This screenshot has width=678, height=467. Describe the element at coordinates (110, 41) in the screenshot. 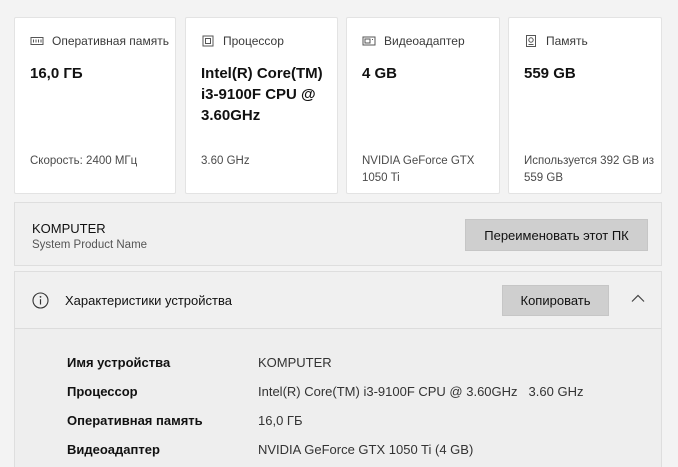

I see `ram-card-title: Оперативная память` at that location.